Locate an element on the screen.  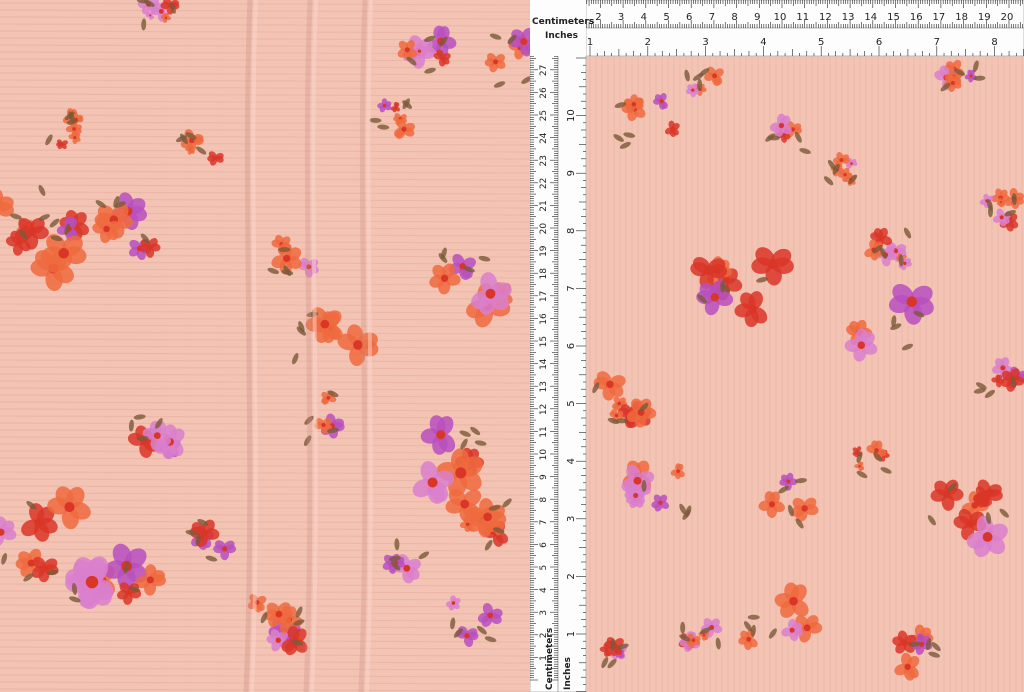
left-inch-tick-label: 2 is located at coordinates (571, 576).